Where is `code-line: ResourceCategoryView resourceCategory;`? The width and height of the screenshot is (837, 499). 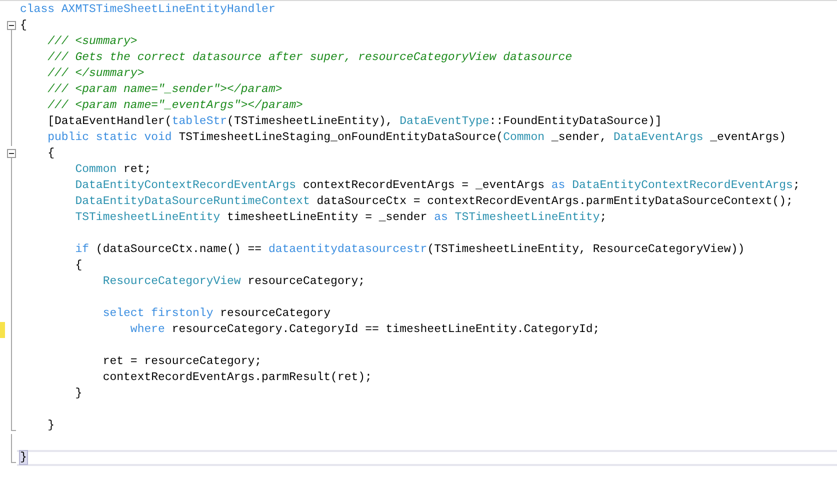
code-line: ResourceCategoryView resourceCategory; is located at coordinates (234, 282).